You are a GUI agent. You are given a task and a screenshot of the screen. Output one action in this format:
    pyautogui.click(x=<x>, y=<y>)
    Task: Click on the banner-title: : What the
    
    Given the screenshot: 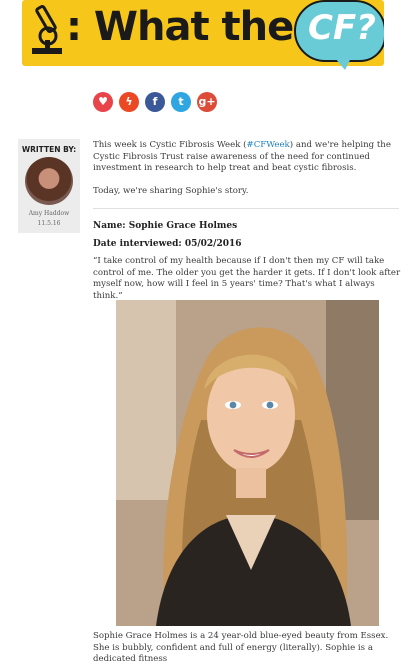 What is the action you would take?
    pyautogui.click(x=180, y=27)
    